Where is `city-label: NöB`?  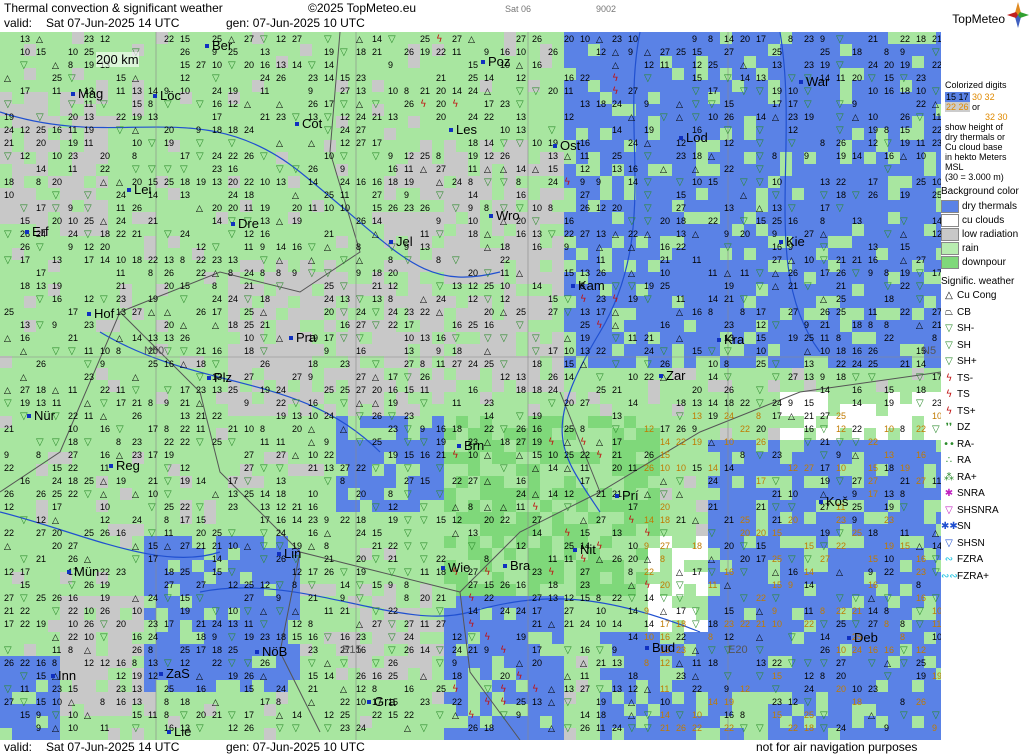 city-label: NöB is located at coordinates (270, 651).